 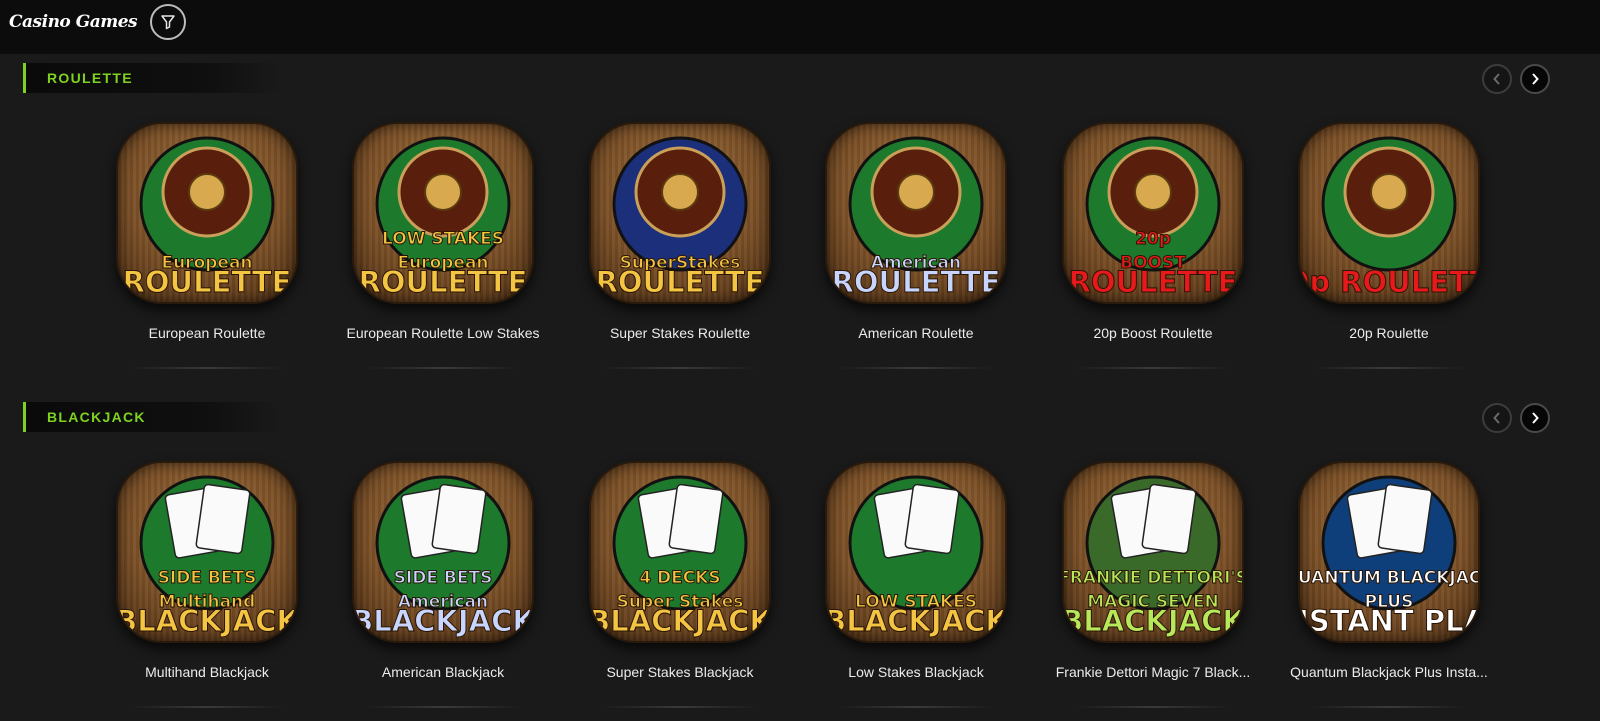 I want to click on game-thumbnail: QUANTUM BLACKJACKPLUSINSTANT PLAY, so click(x=1389, y=552).